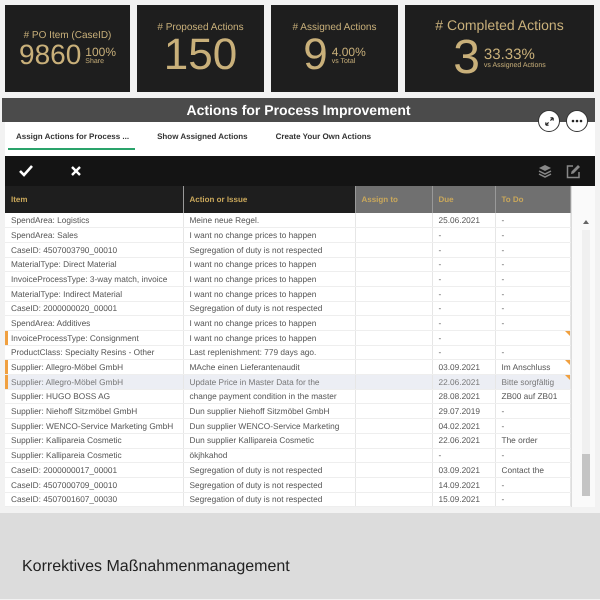  What do you see at coordinates (499, 25) in the screenshot?
I see `kpi-label: # Completed Actions` at bounding box center [499, 25].